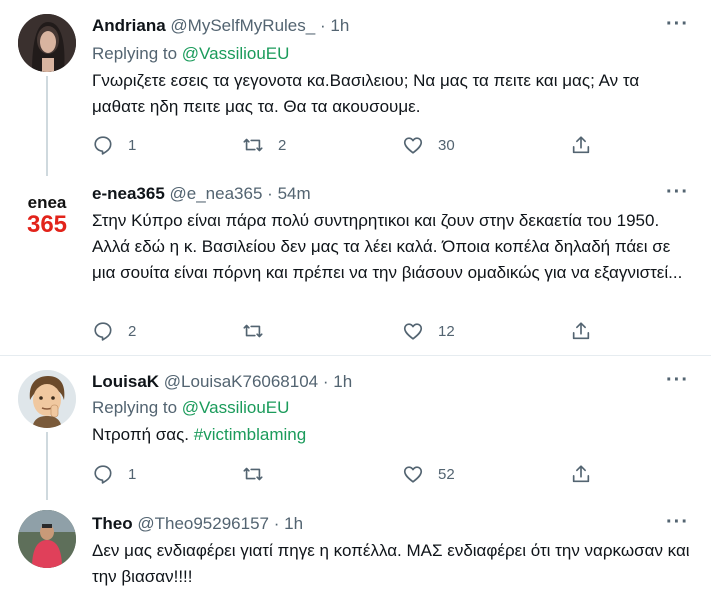  What do you see at coordinates (347, 331) in the screenshot?
I see `tweet-actions: 2 12` at bounding box center [347, 331].